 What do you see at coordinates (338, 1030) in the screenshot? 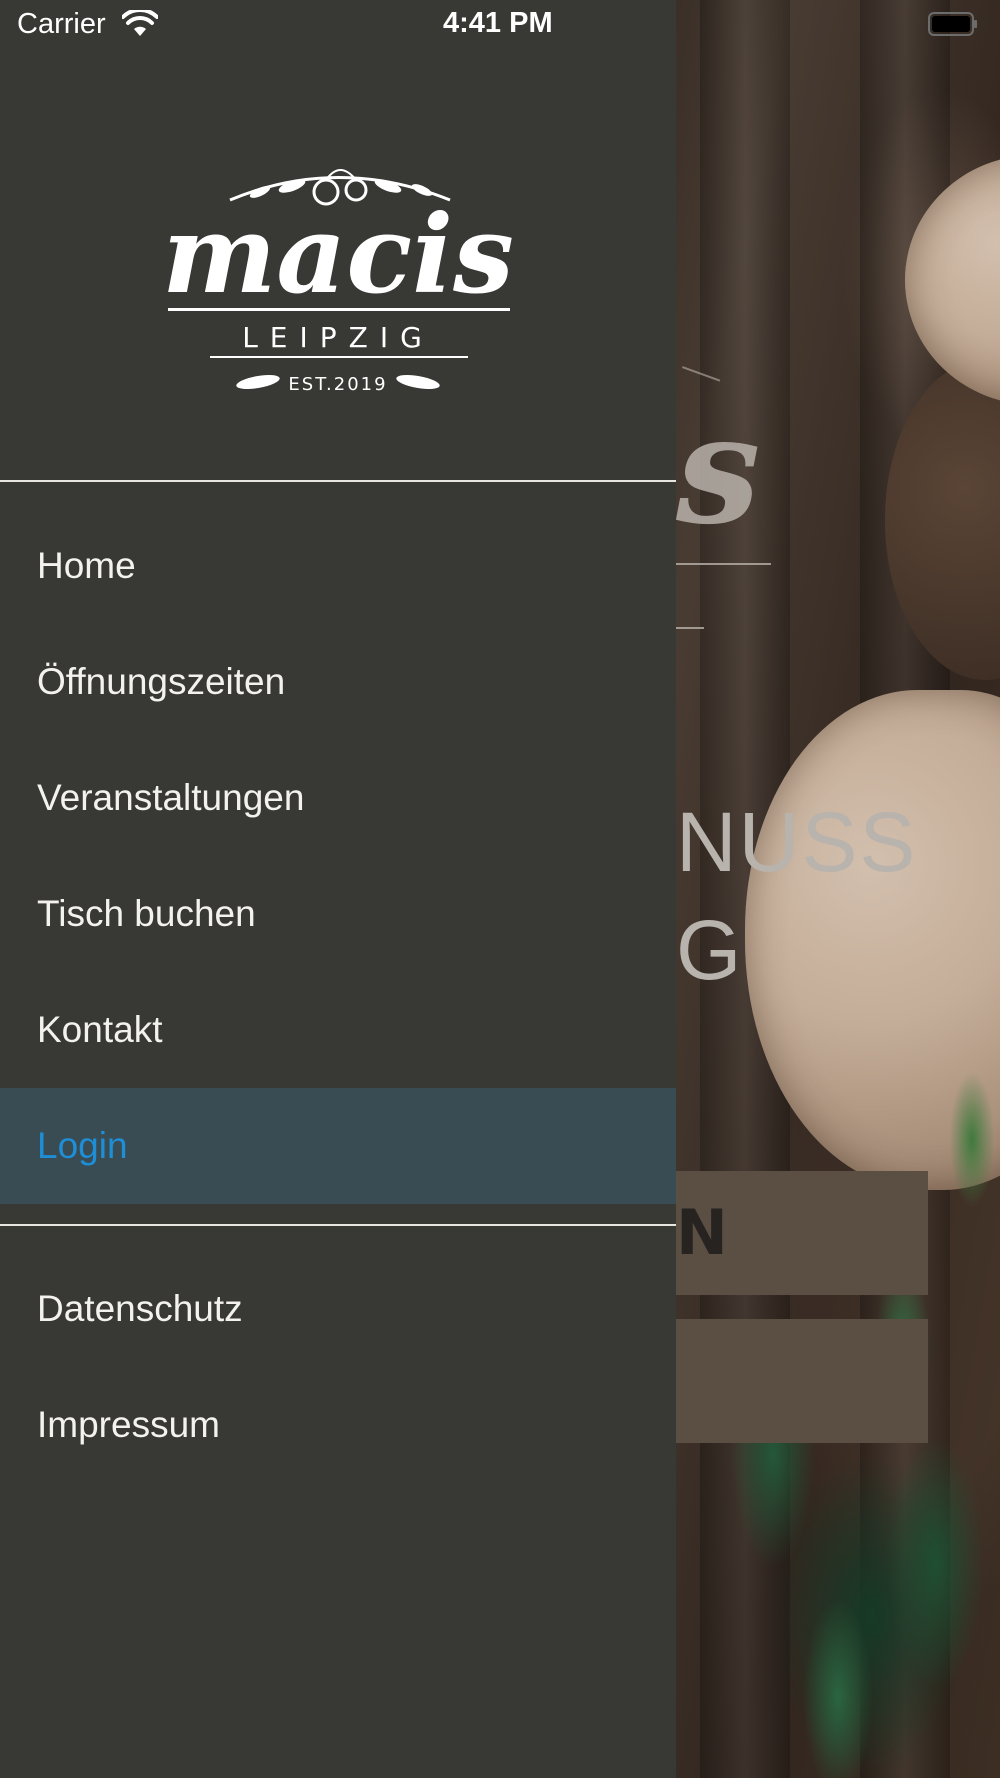
I see `menu-item-contact: Kontakt` at bounding box center [338, 1030].